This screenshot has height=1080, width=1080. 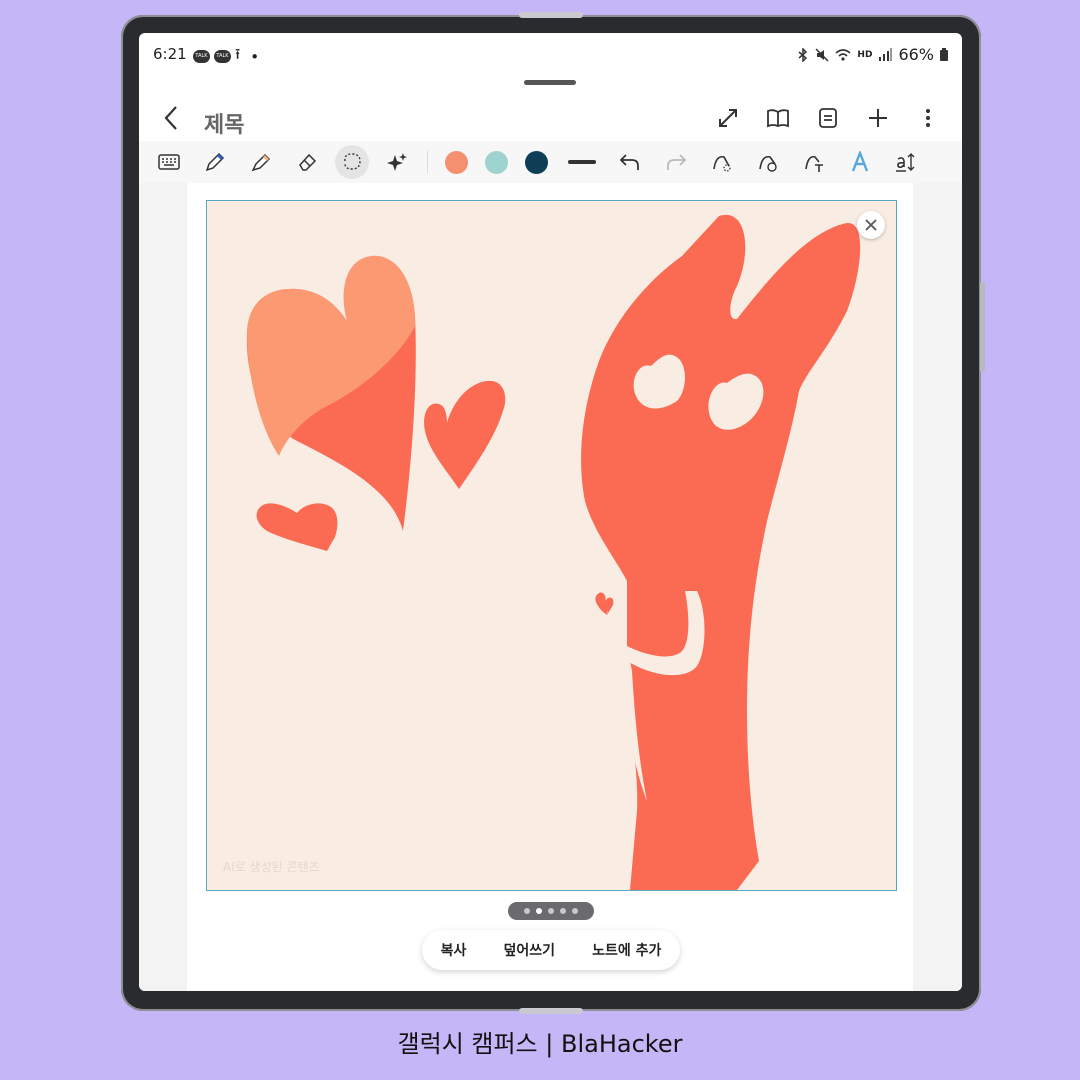 I want to click on image-action-bar: 복사 덮어쓰기 노트에 추가, so click(x=551, y=950).